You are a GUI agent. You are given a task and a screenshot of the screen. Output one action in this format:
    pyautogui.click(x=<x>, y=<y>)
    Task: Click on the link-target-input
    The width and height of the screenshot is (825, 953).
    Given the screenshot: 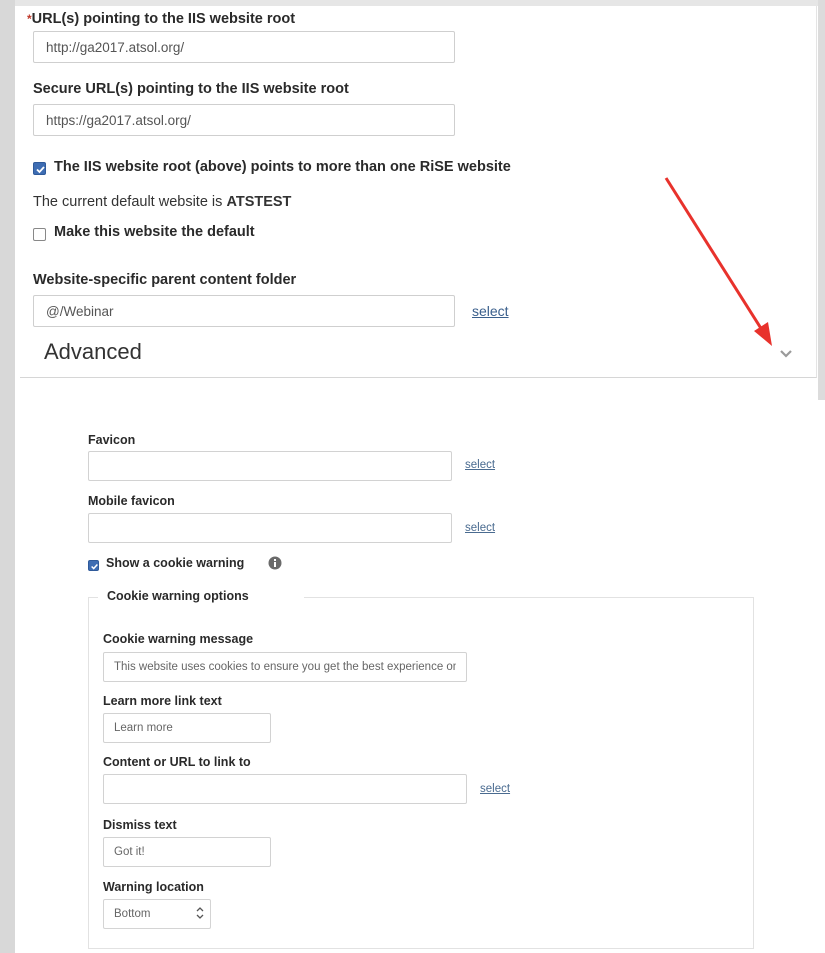 What is the action you would take?
    pyautogui.click(x=285, y=789)
    